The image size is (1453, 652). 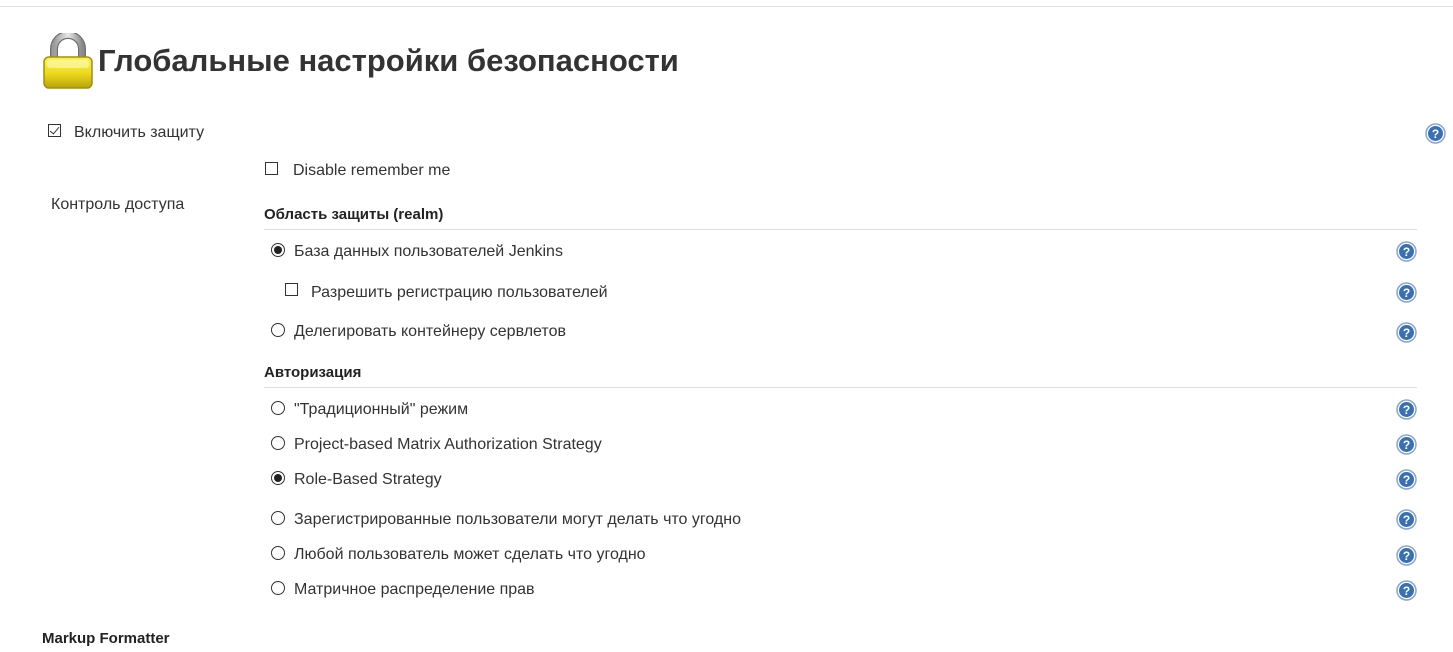 I want to click on access-control-label: Контроль доступа, so click(x=118, y=204).